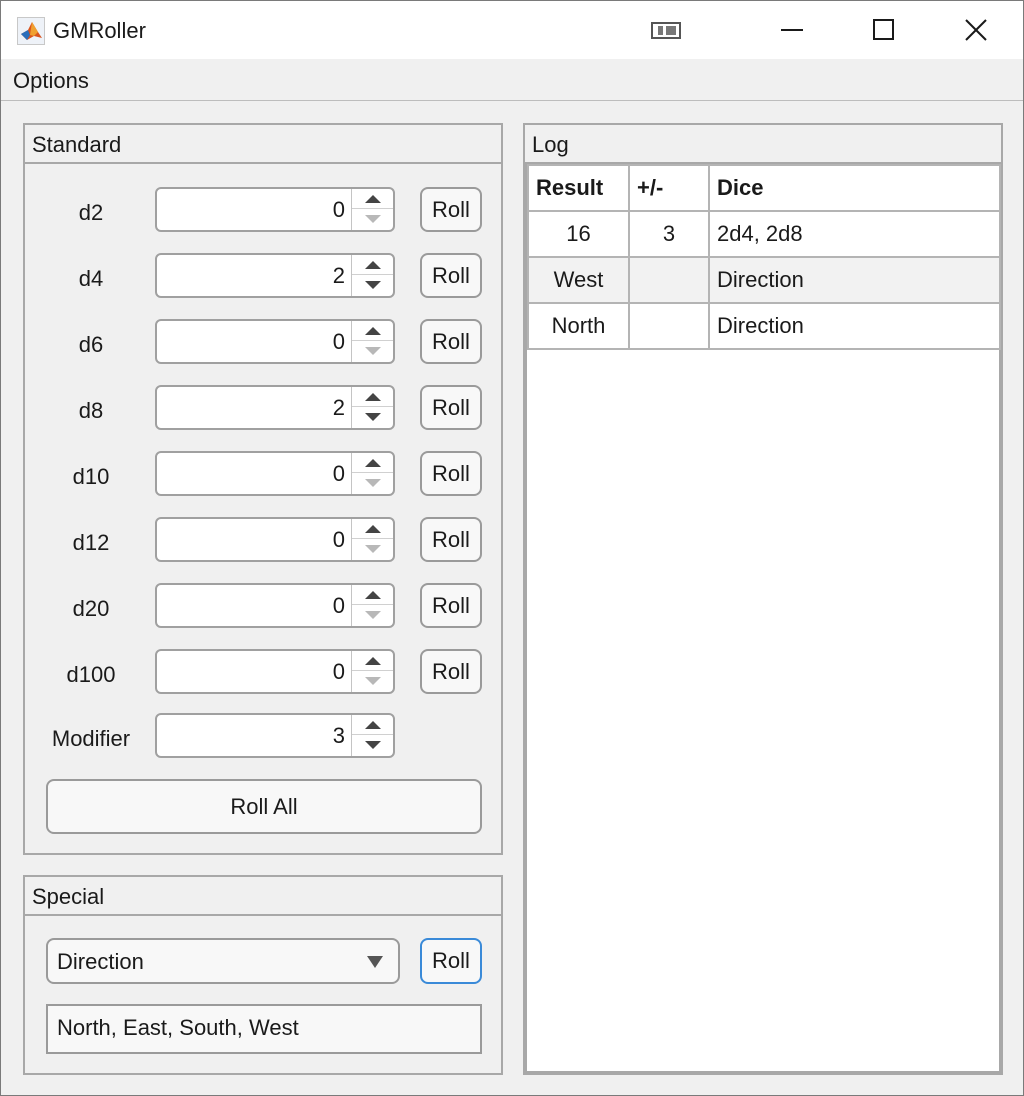 The height and width of the screenshot is (1096, 1024). I want to click on roll-special-button: Roll, so click(451, 961).